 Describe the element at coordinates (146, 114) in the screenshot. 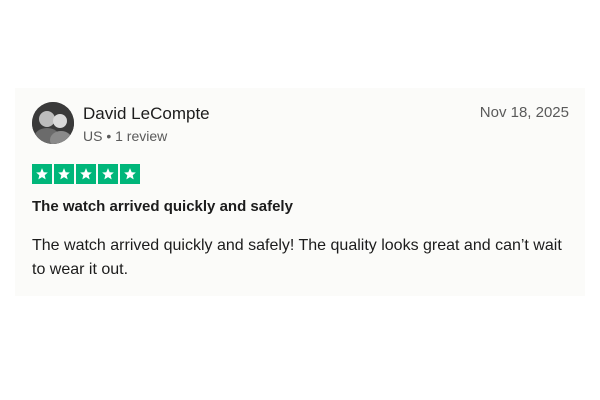

I see `reviewer-name: David LeCompte` at that location.